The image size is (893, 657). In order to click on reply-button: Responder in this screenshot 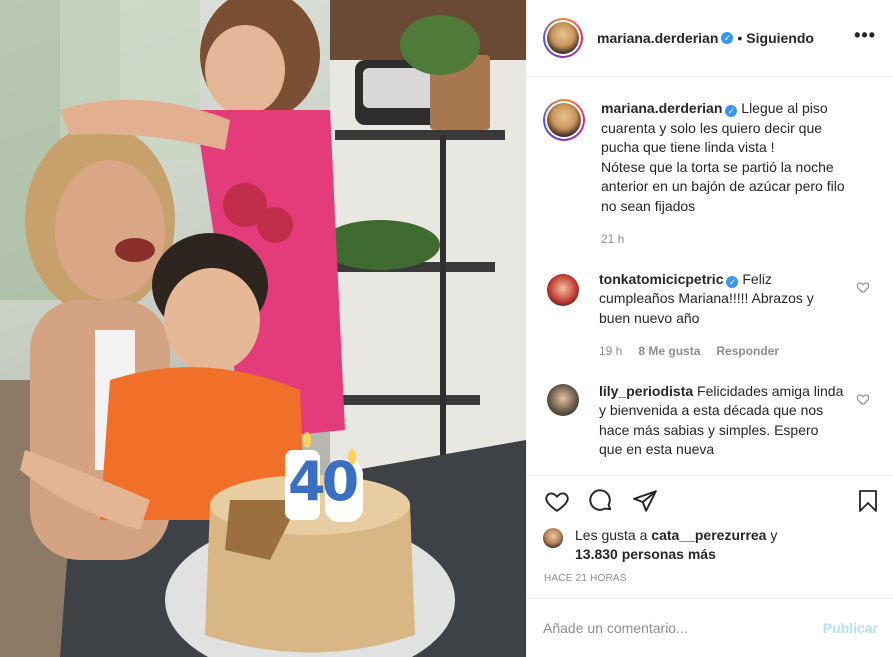, I will do `click(747, 351)`.